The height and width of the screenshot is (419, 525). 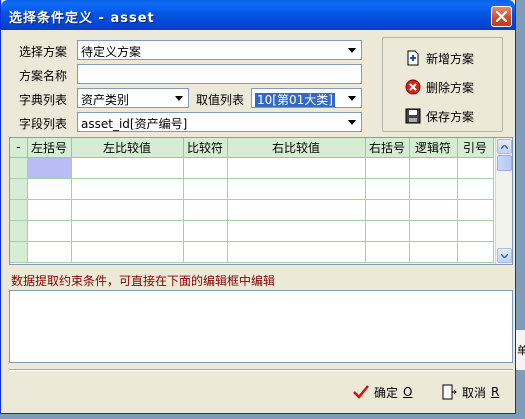 I want to click on save-disk-icon, so click(x=413, y=116).